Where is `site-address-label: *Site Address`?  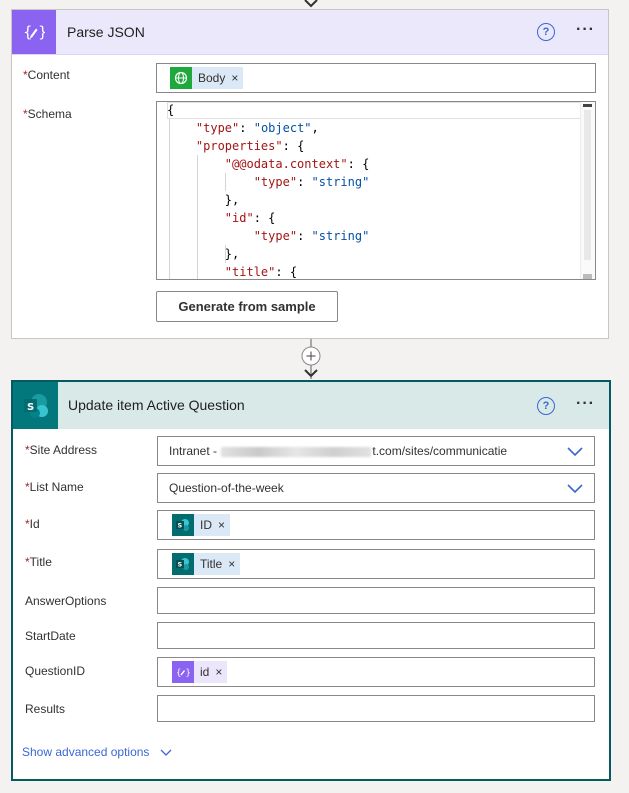 site-address-label: *Site Address is located at coordinates (61, 450).